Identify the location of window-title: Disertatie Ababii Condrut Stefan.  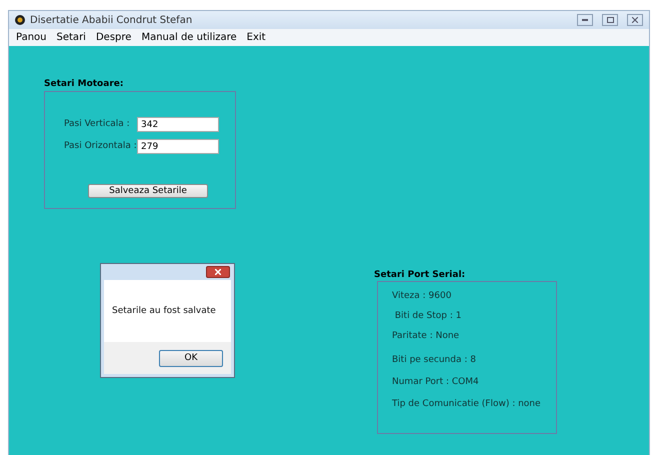
(112, 20).